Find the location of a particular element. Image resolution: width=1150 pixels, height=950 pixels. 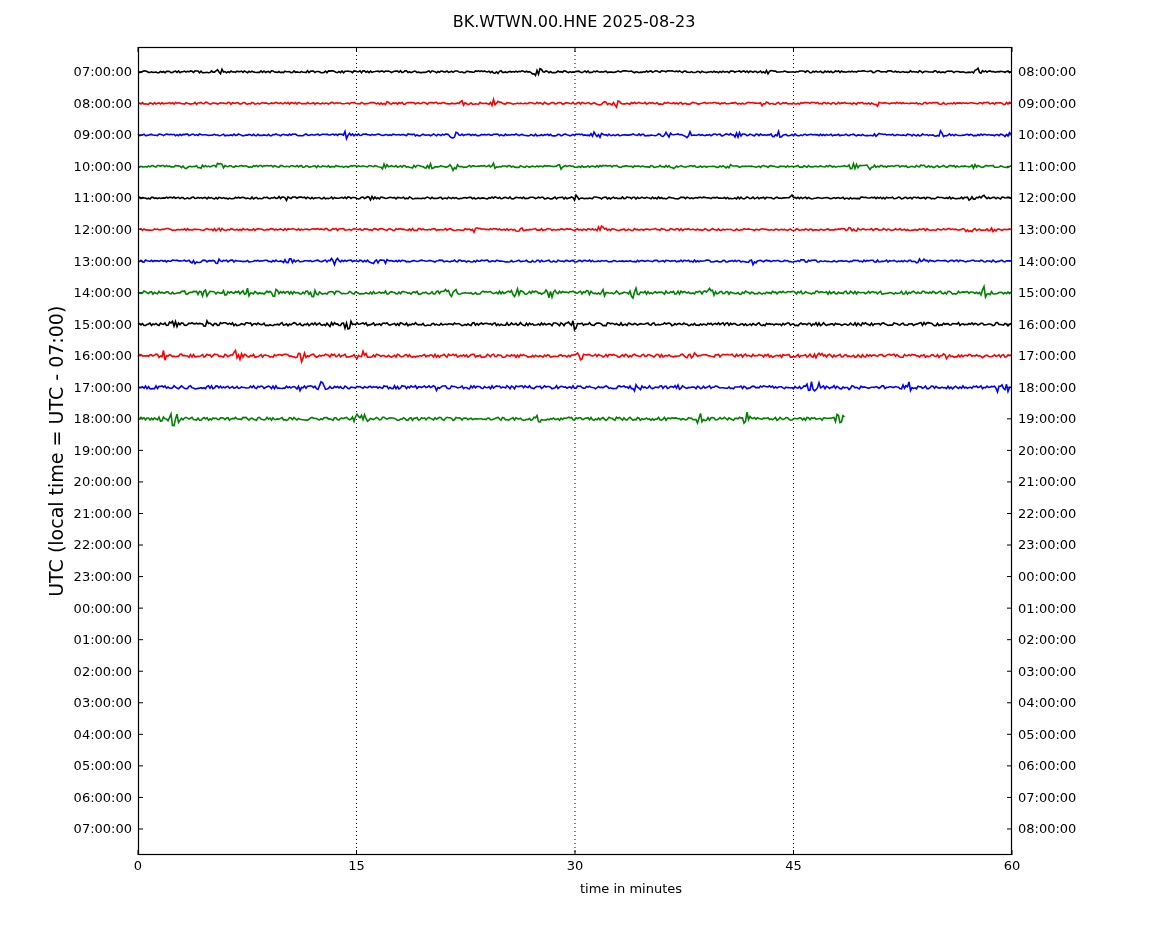

tick-label: 15 is located at coordinates (356, 865).